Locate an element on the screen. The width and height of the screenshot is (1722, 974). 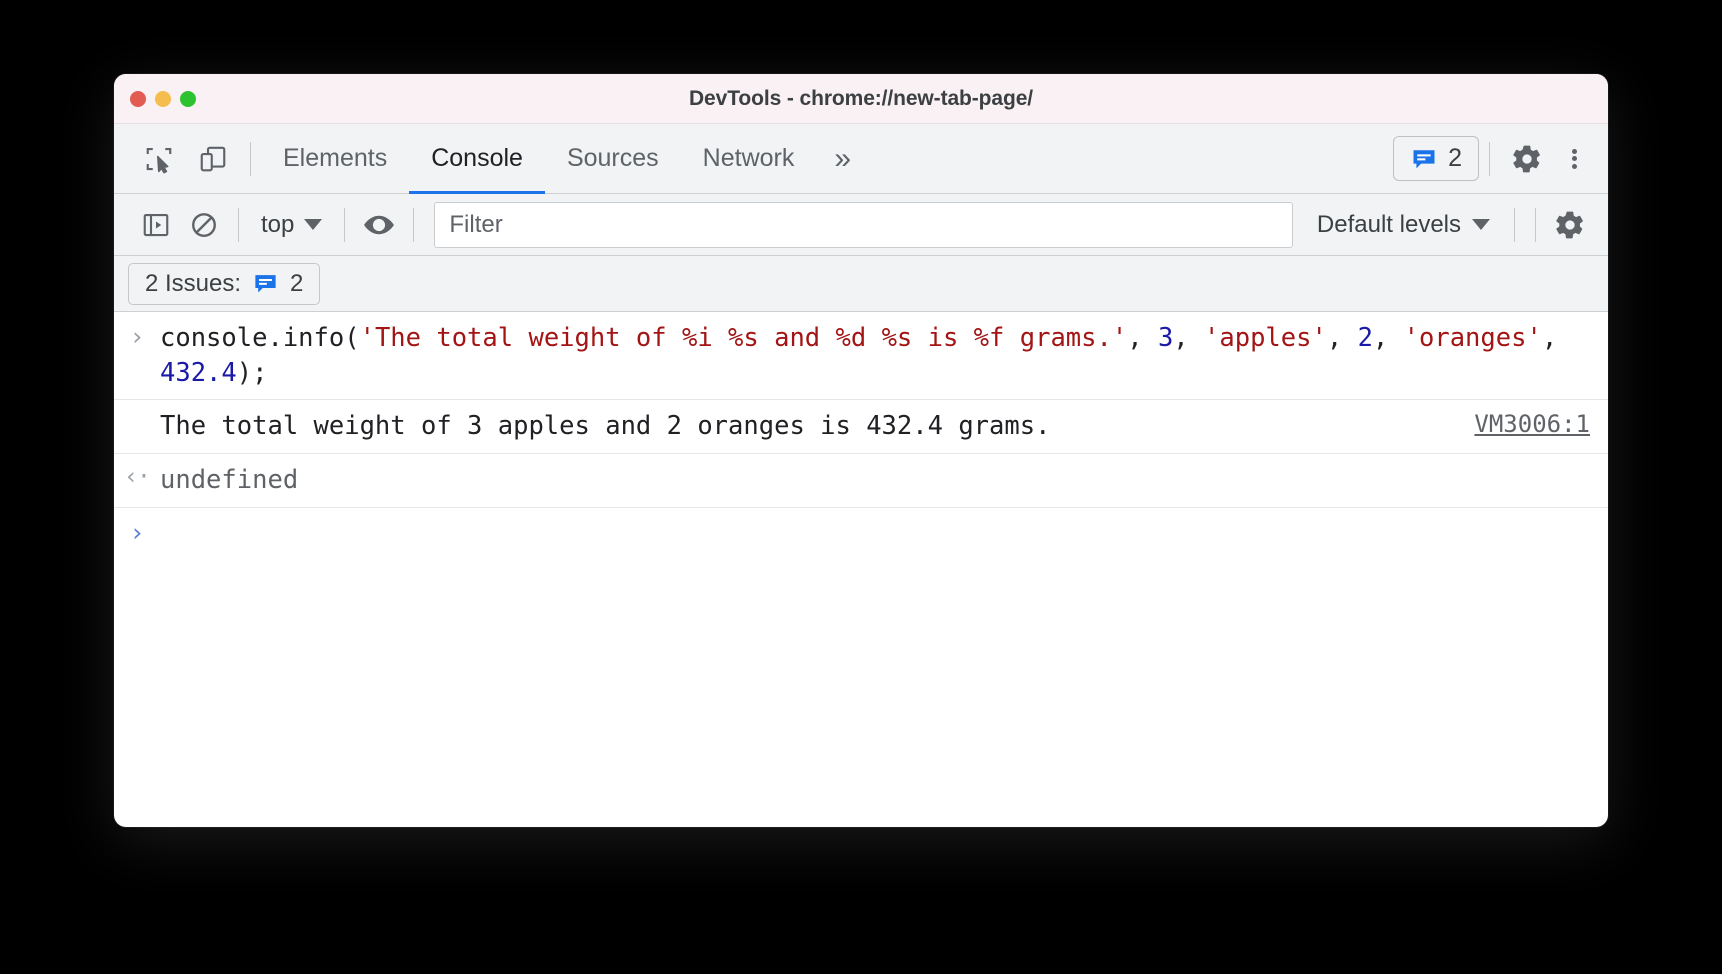
issues-bar-label: 2 Issues: is located at coordinates (193, 283).